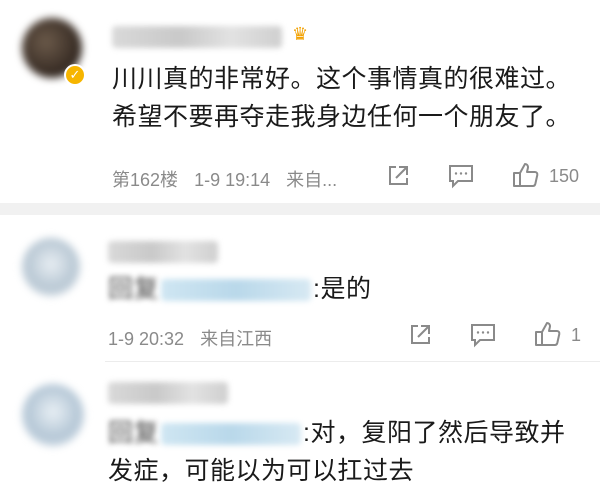 This screenshot has height=496, width=600. I want to click on verified-badge-icon: ✓, so click(75, 75).